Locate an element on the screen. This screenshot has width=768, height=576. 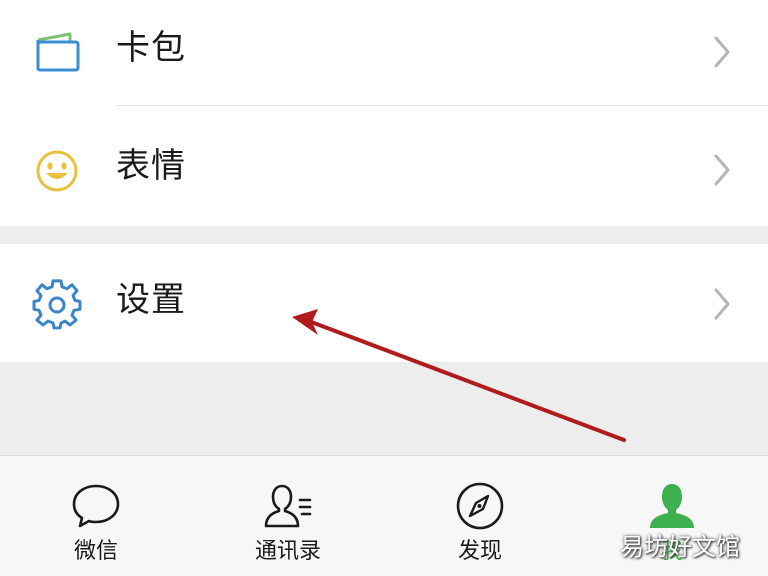
chat-bubble-icon is located at coordinates (96, 506).